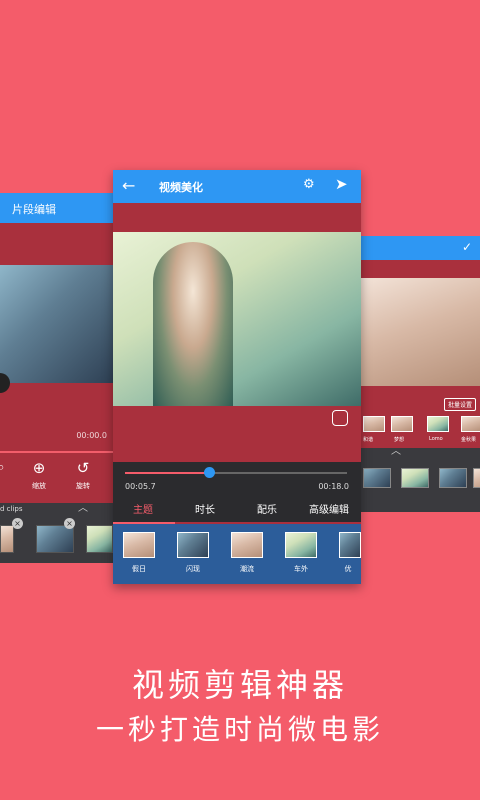 Image resolution: width=480 pixels, height=800 pixels. I want to click on clips-label: d clips, so click(11, 509).